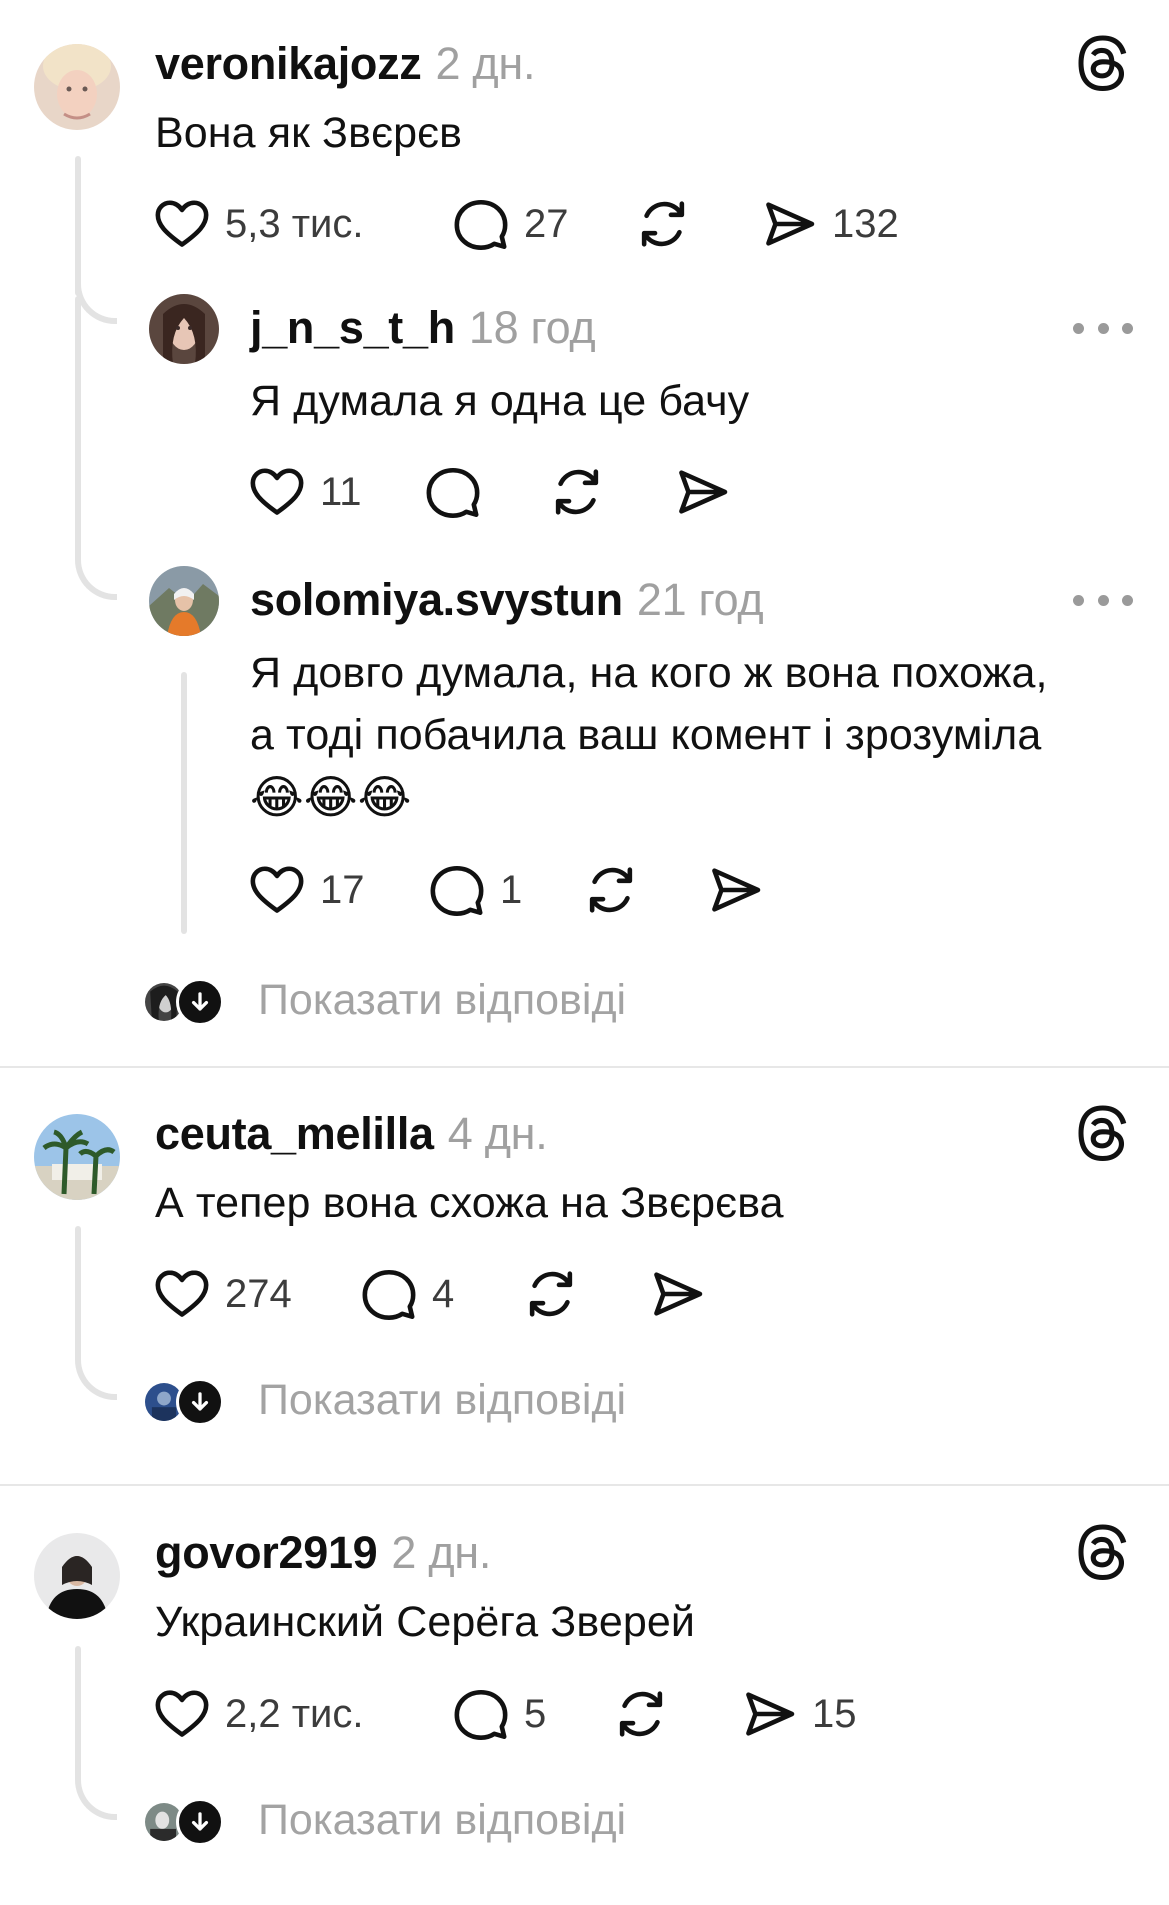 The image size is (1169, 1905). Describe the element at coordinates (834, 1713) in the screenshot. I see `share-count: 15` at that location.